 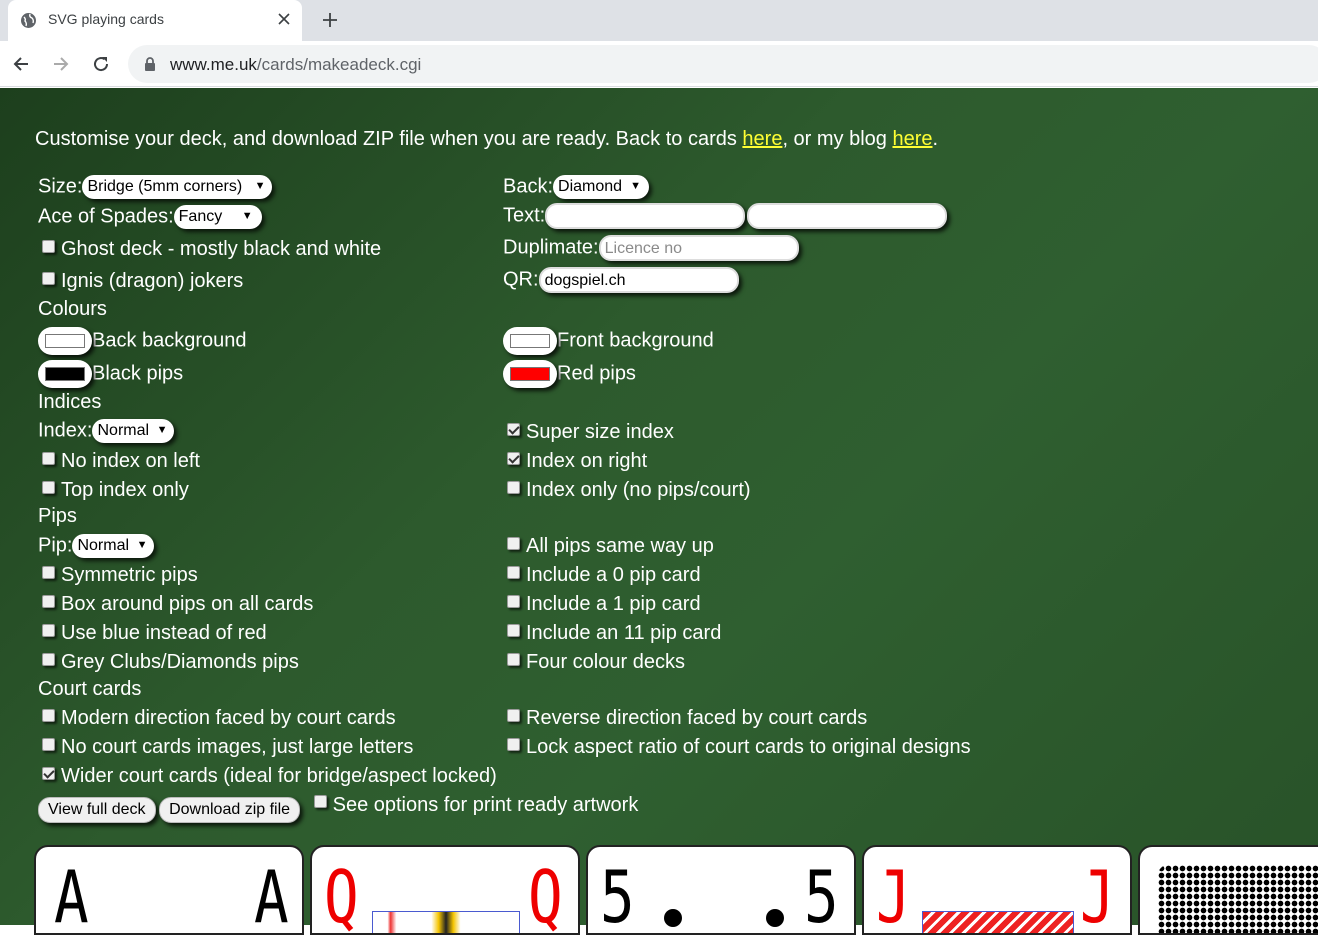 I want to click on one-pip-row: Include a 1 pip card, so click(x=604, y=604).